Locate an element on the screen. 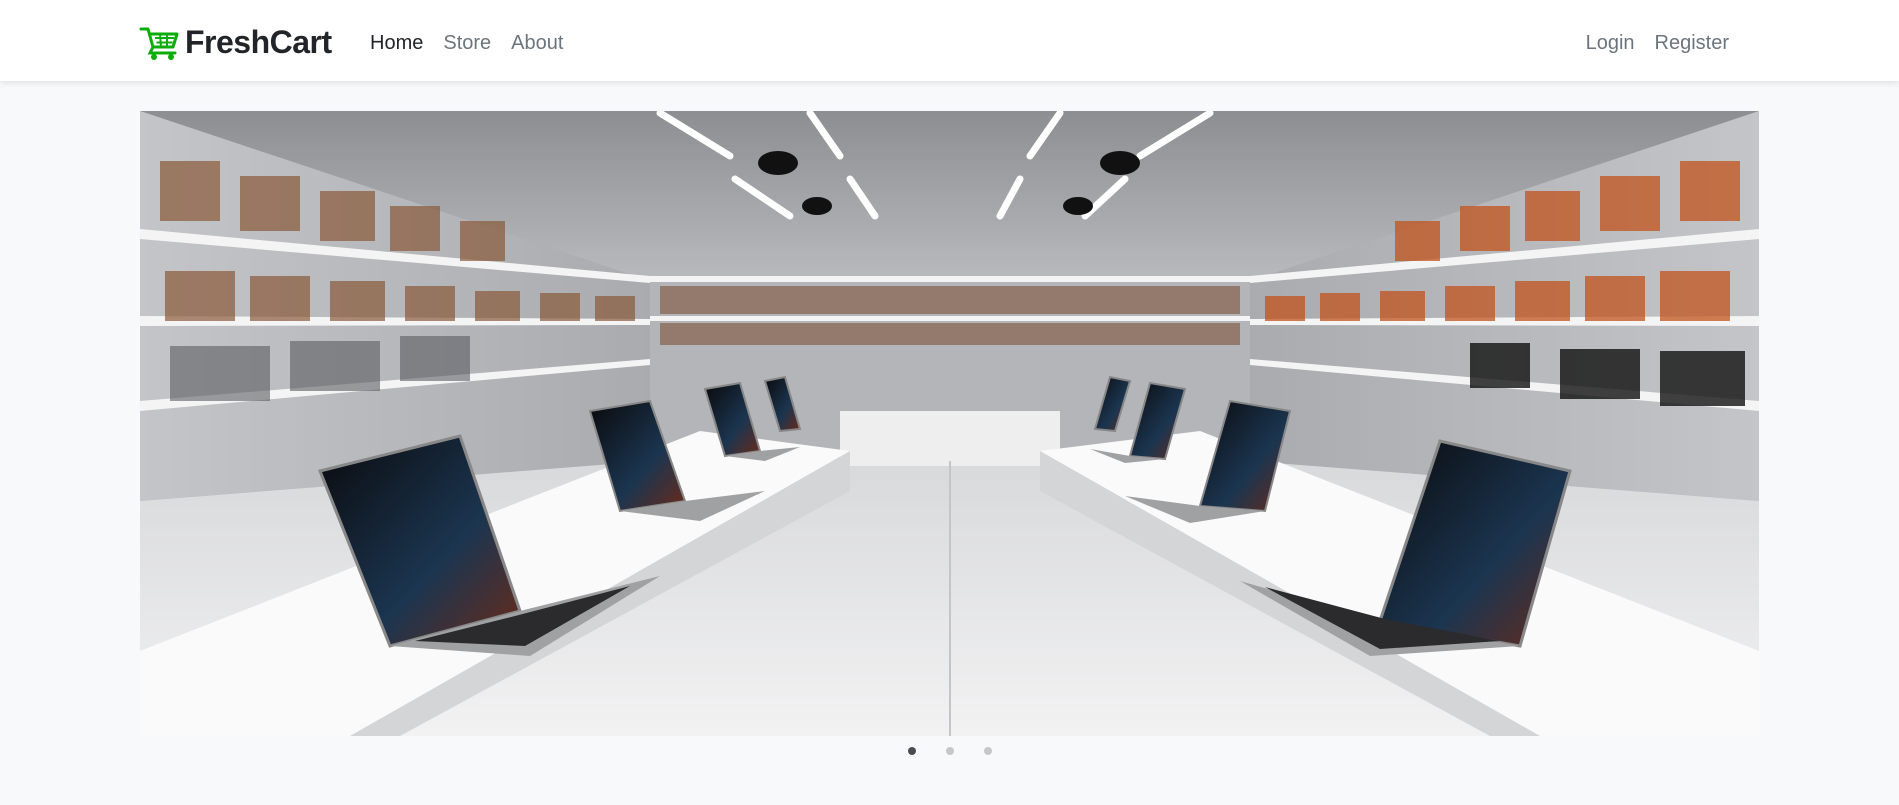  nav-home-link: Home is located at coordinates (396, 43).